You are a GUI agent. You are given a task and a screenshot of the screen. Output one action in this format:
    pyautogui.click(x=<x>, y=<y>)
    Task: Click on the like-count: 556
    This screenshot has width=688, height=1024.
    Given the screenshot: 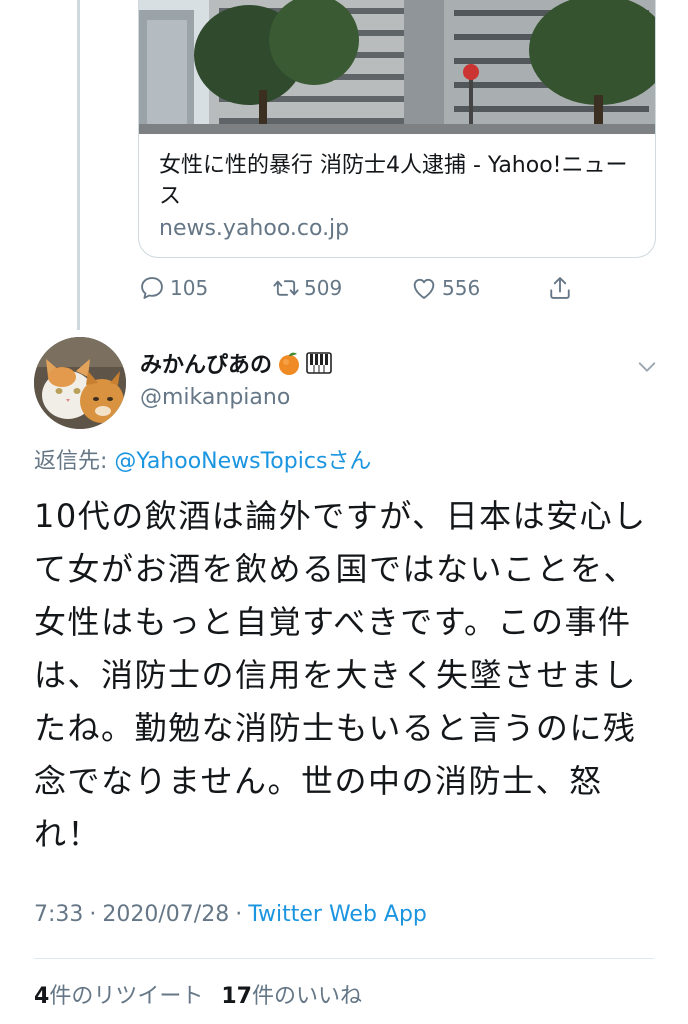 What is the action you would take?
    pyautogui.click(x=461, y=288)
    